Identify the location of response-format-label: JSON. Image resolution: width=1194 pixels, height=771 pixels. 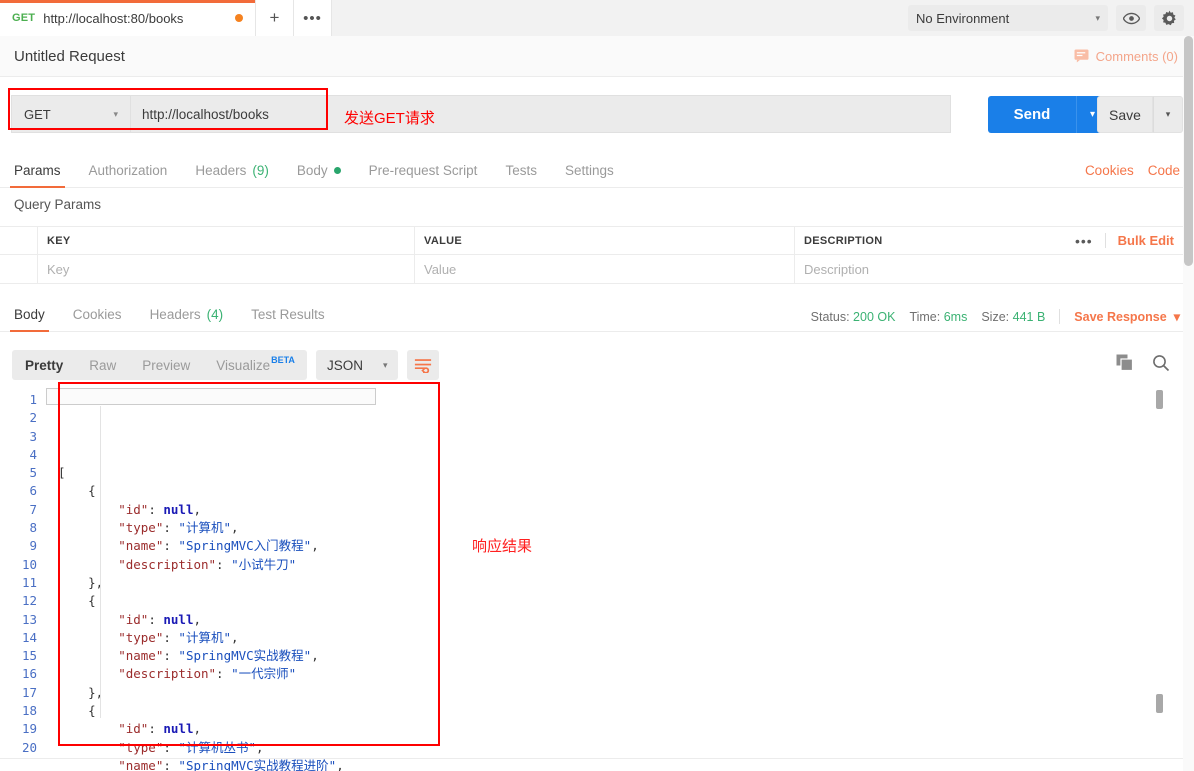
(344, 365).